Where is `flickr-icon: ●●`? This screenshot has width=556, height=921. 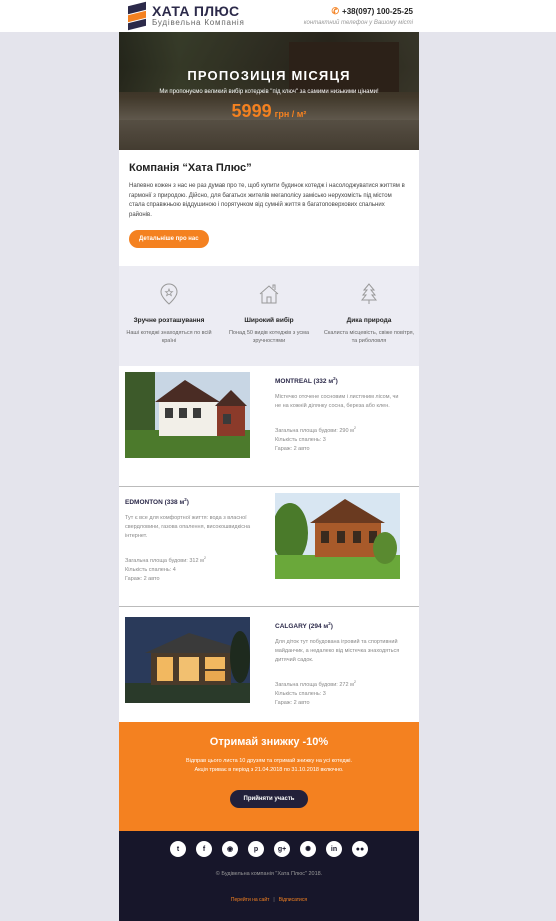 flickr-icon: ●● is located at coordinates (360, 849).